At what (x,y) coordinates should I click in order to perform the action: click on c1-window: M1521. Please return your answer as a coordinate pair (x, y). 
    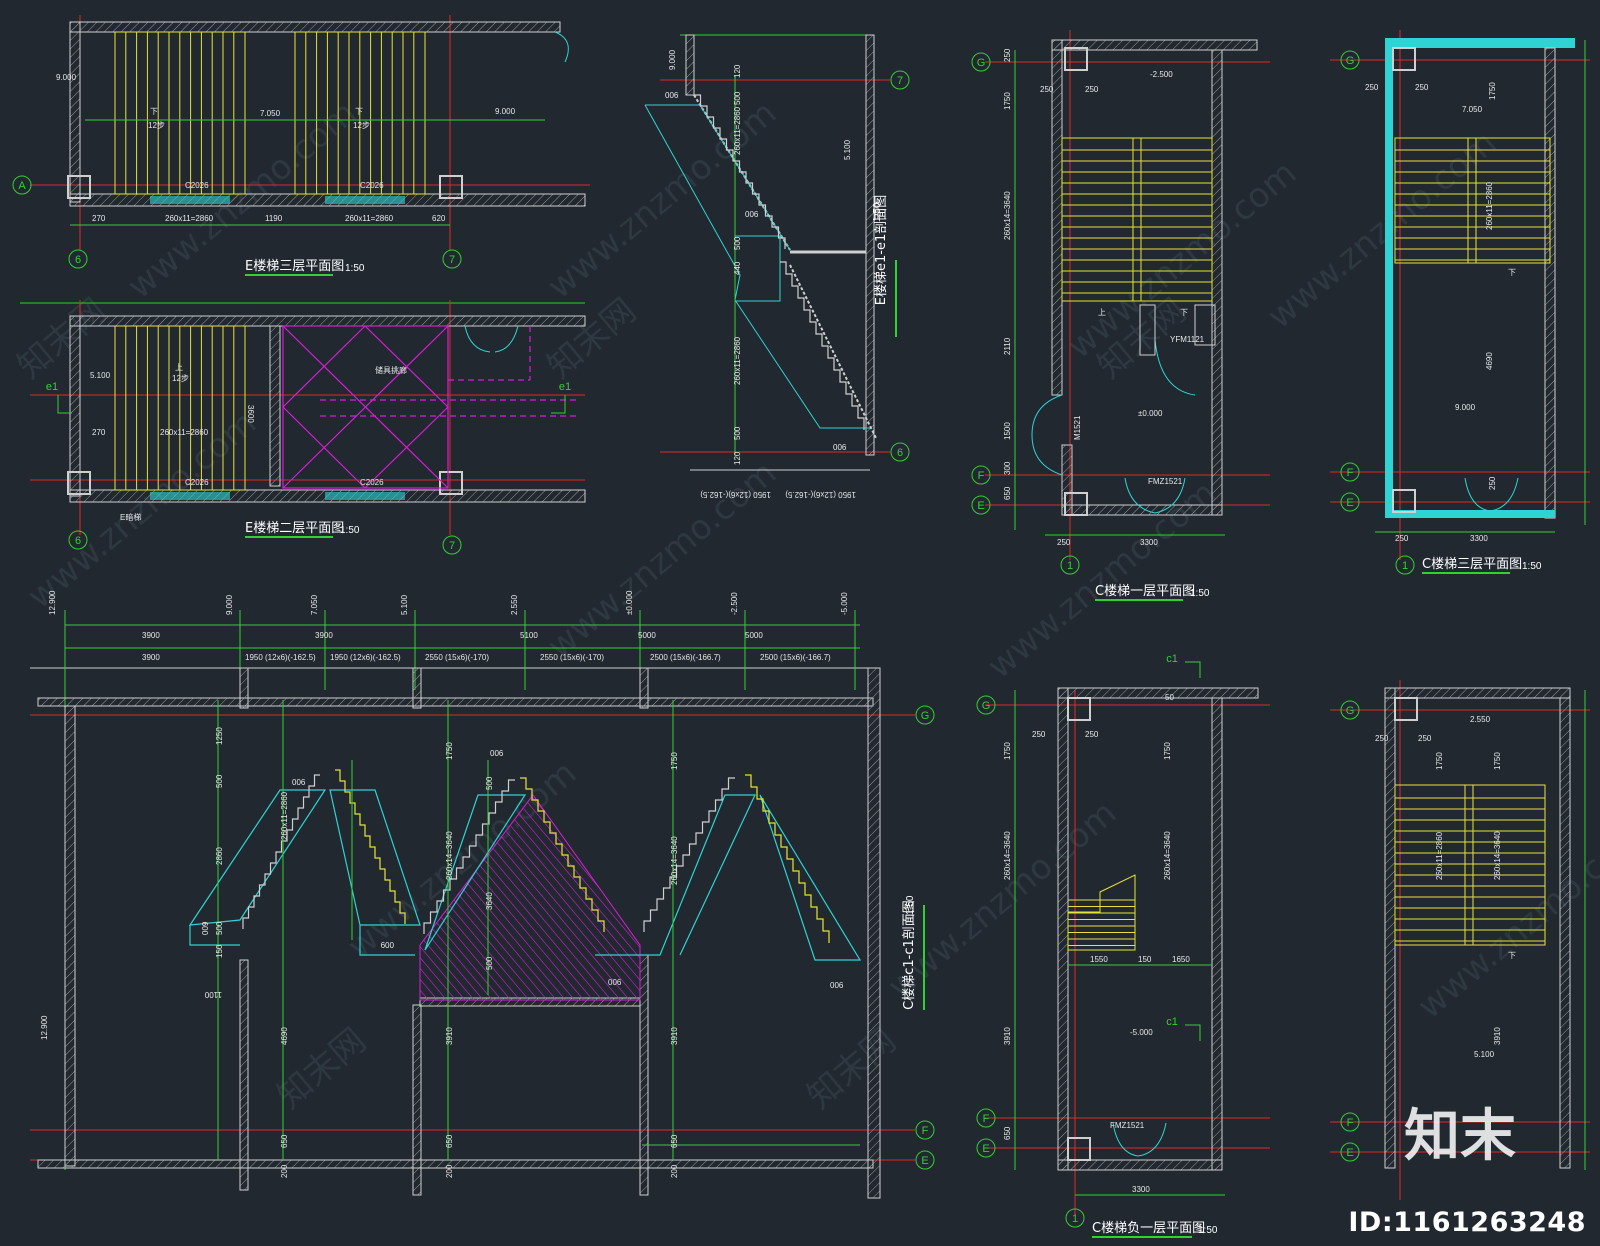
    Looking at the image, I should click on (1077, 427).